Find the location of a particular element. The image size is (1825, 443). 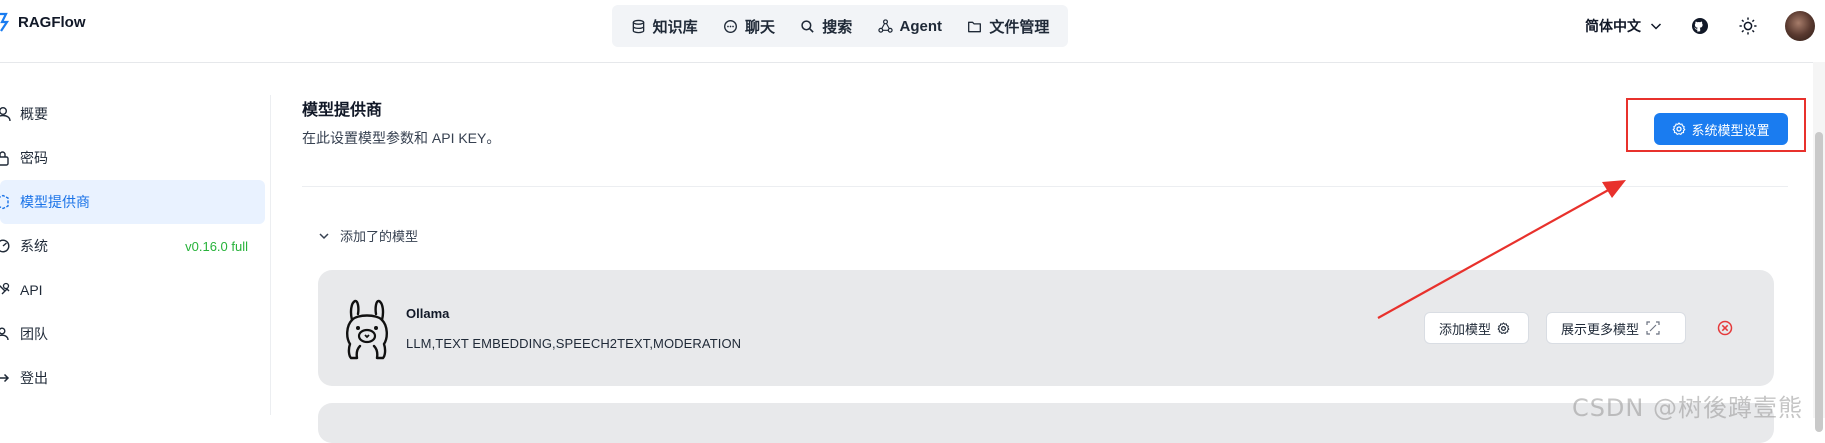

sidebar-divider is located at coordinates (270, 255).